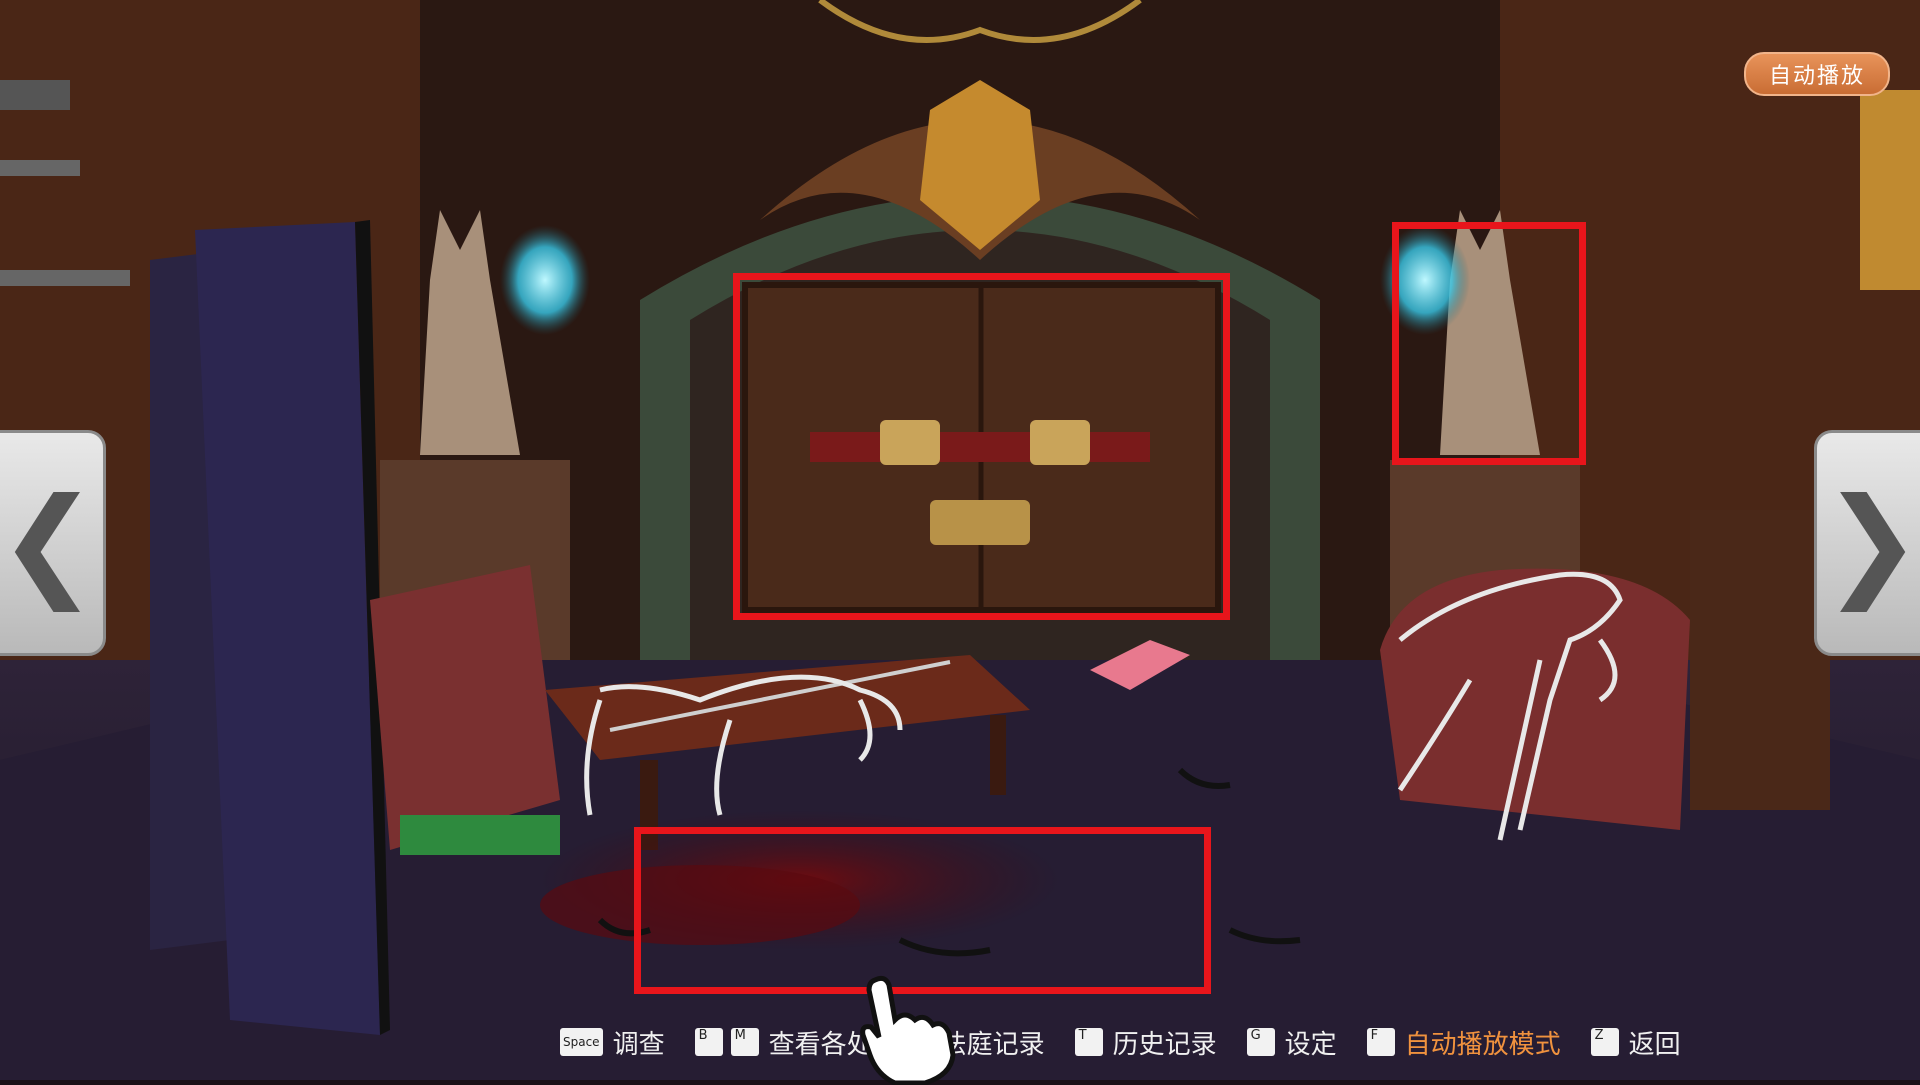 The image size is (1920, 1085). What do you see at coordinates (1870, 542) in the screenshot?
I see `chevron-right-icon: ❯` at bounding box center [1870, 542].